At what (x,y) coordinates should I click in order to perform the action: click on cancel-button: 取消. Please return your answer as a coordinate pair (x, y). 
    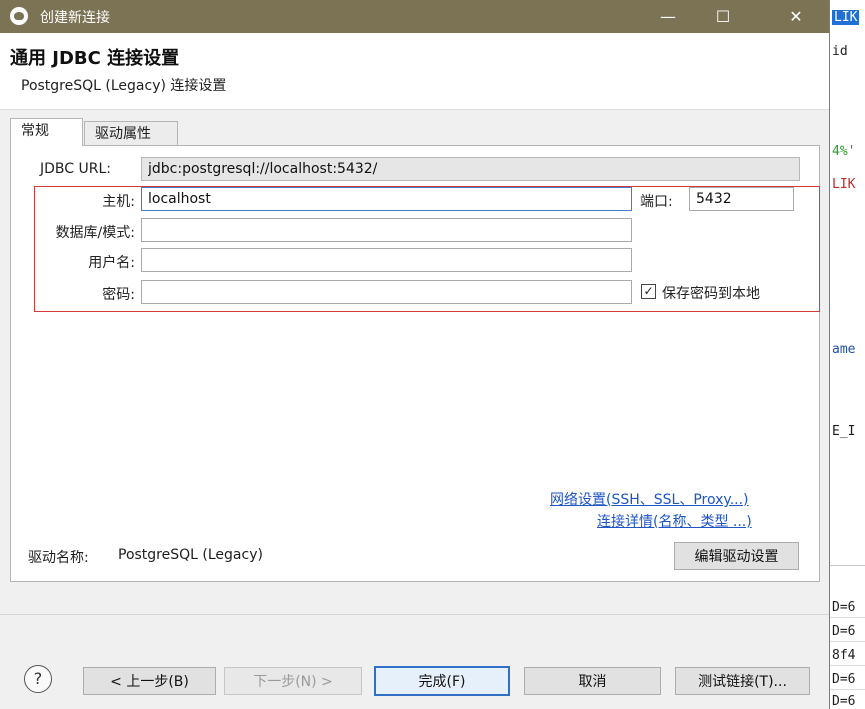
    Looking at the image, I should click on (592, 681).